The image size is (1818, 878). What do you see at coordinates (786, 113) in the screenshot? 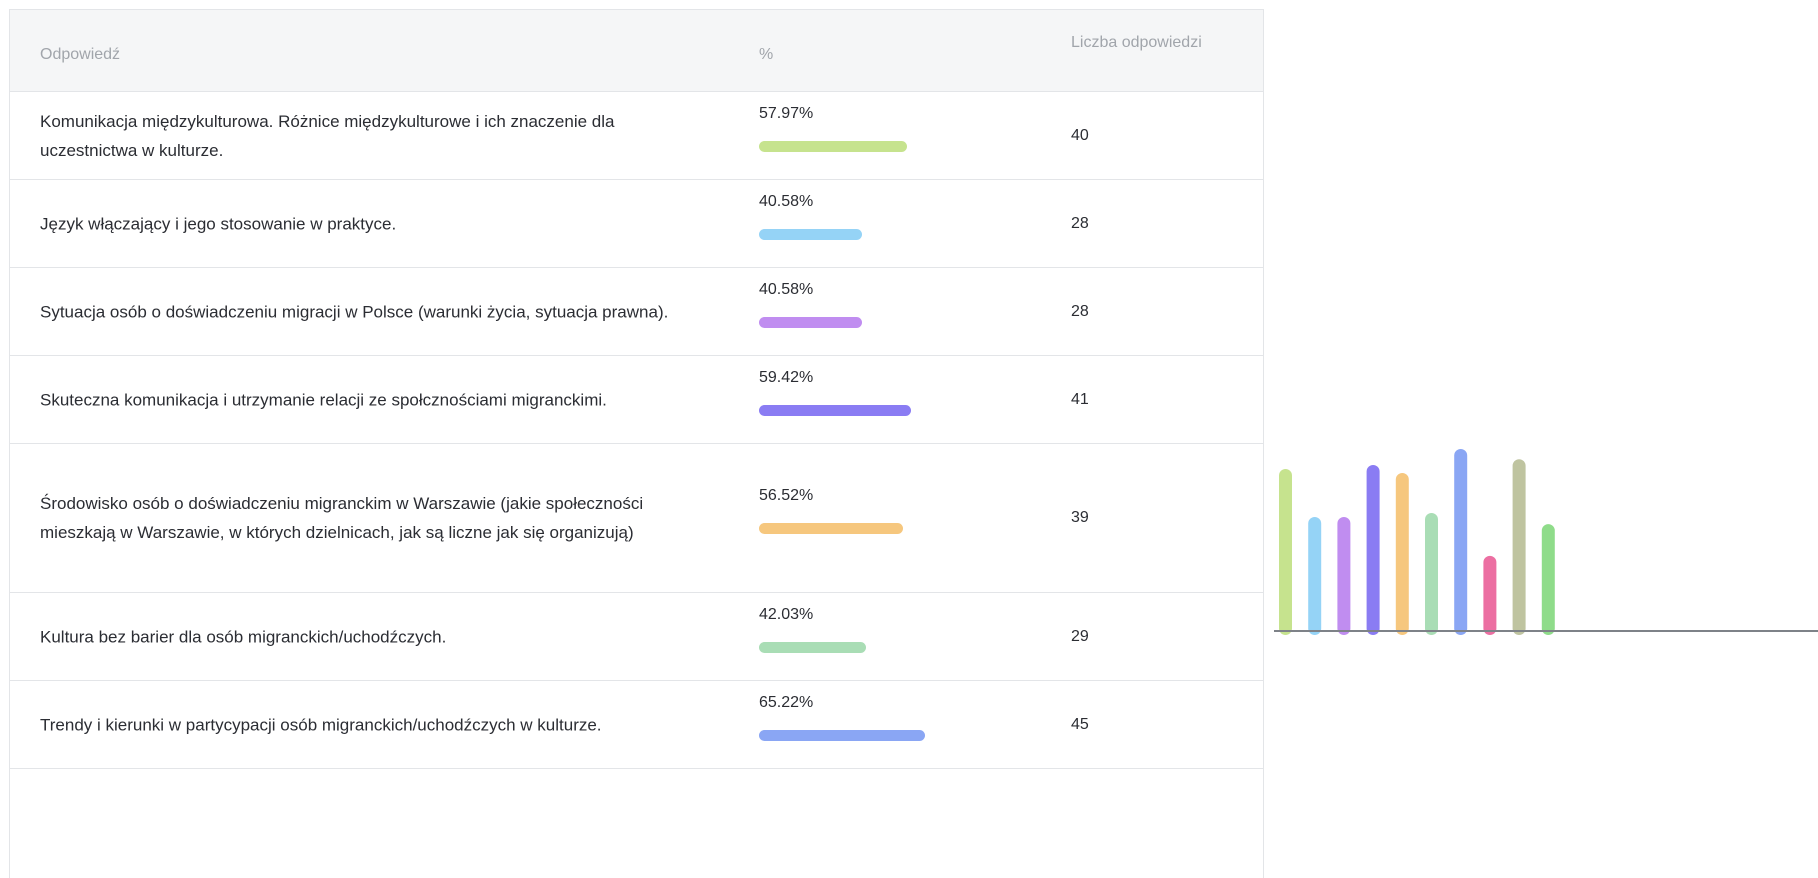
I see `percent-value: 57.97%` at bounding box center [786, 113].